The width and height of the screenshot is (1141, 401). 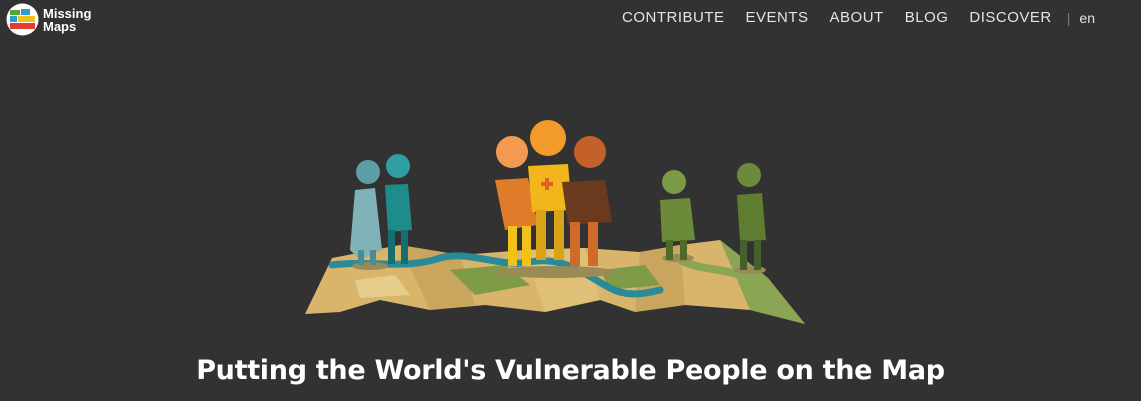 I want to click on nav-about: ABOUT, so click(x=857, y=17).